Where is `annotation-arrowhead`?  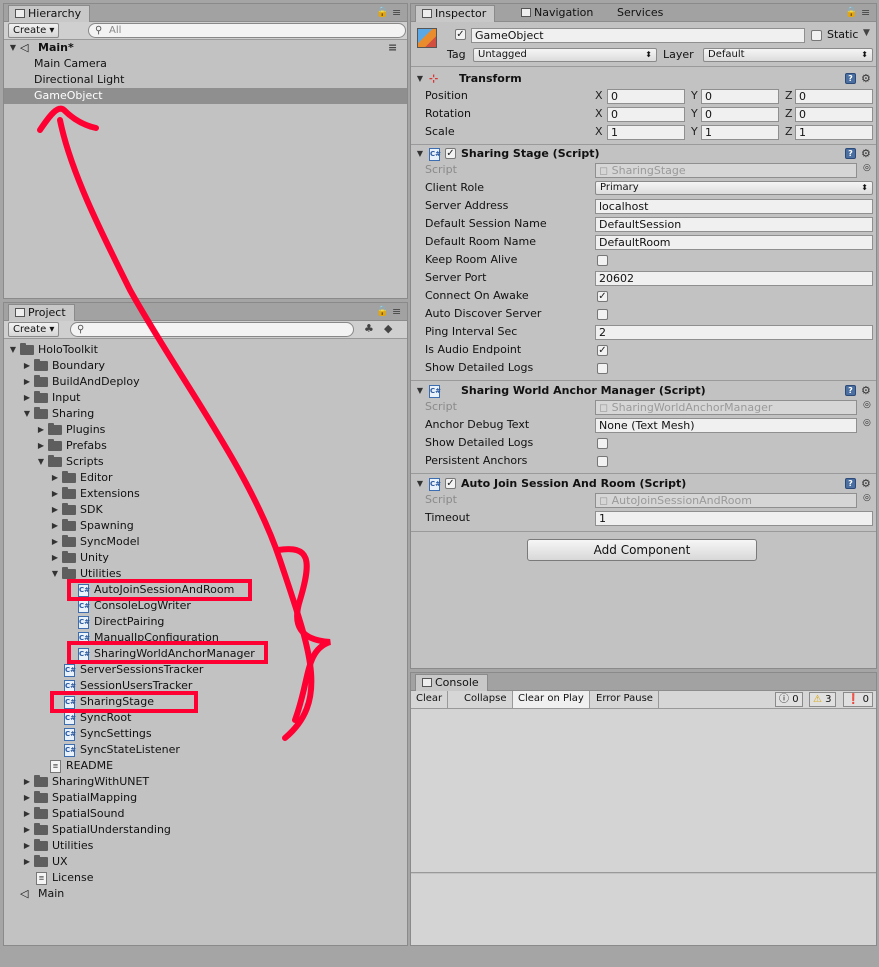
annotation-arrowhead is located at coordinates (68, 119).